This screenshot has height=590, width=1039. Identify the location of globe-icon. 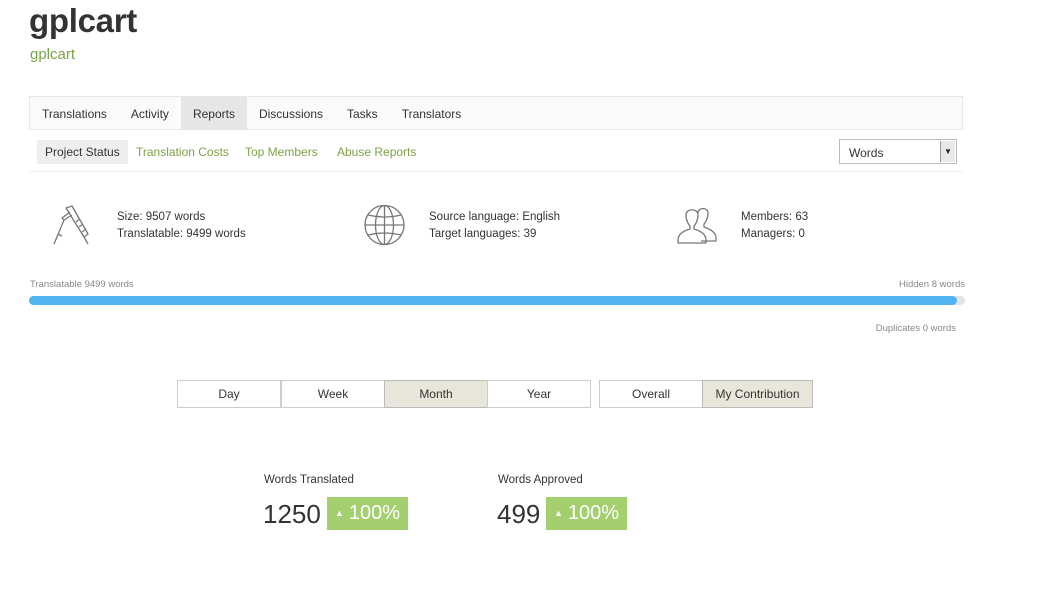
(384, 225).